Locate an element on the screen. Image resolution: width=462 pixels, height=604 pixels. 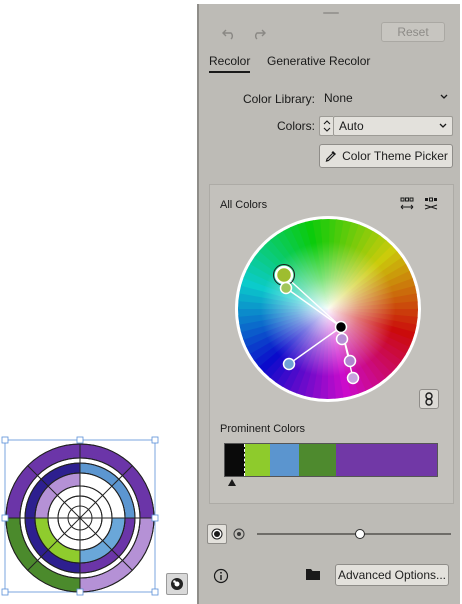
brightness-icon is located at coordinates (239, 534).